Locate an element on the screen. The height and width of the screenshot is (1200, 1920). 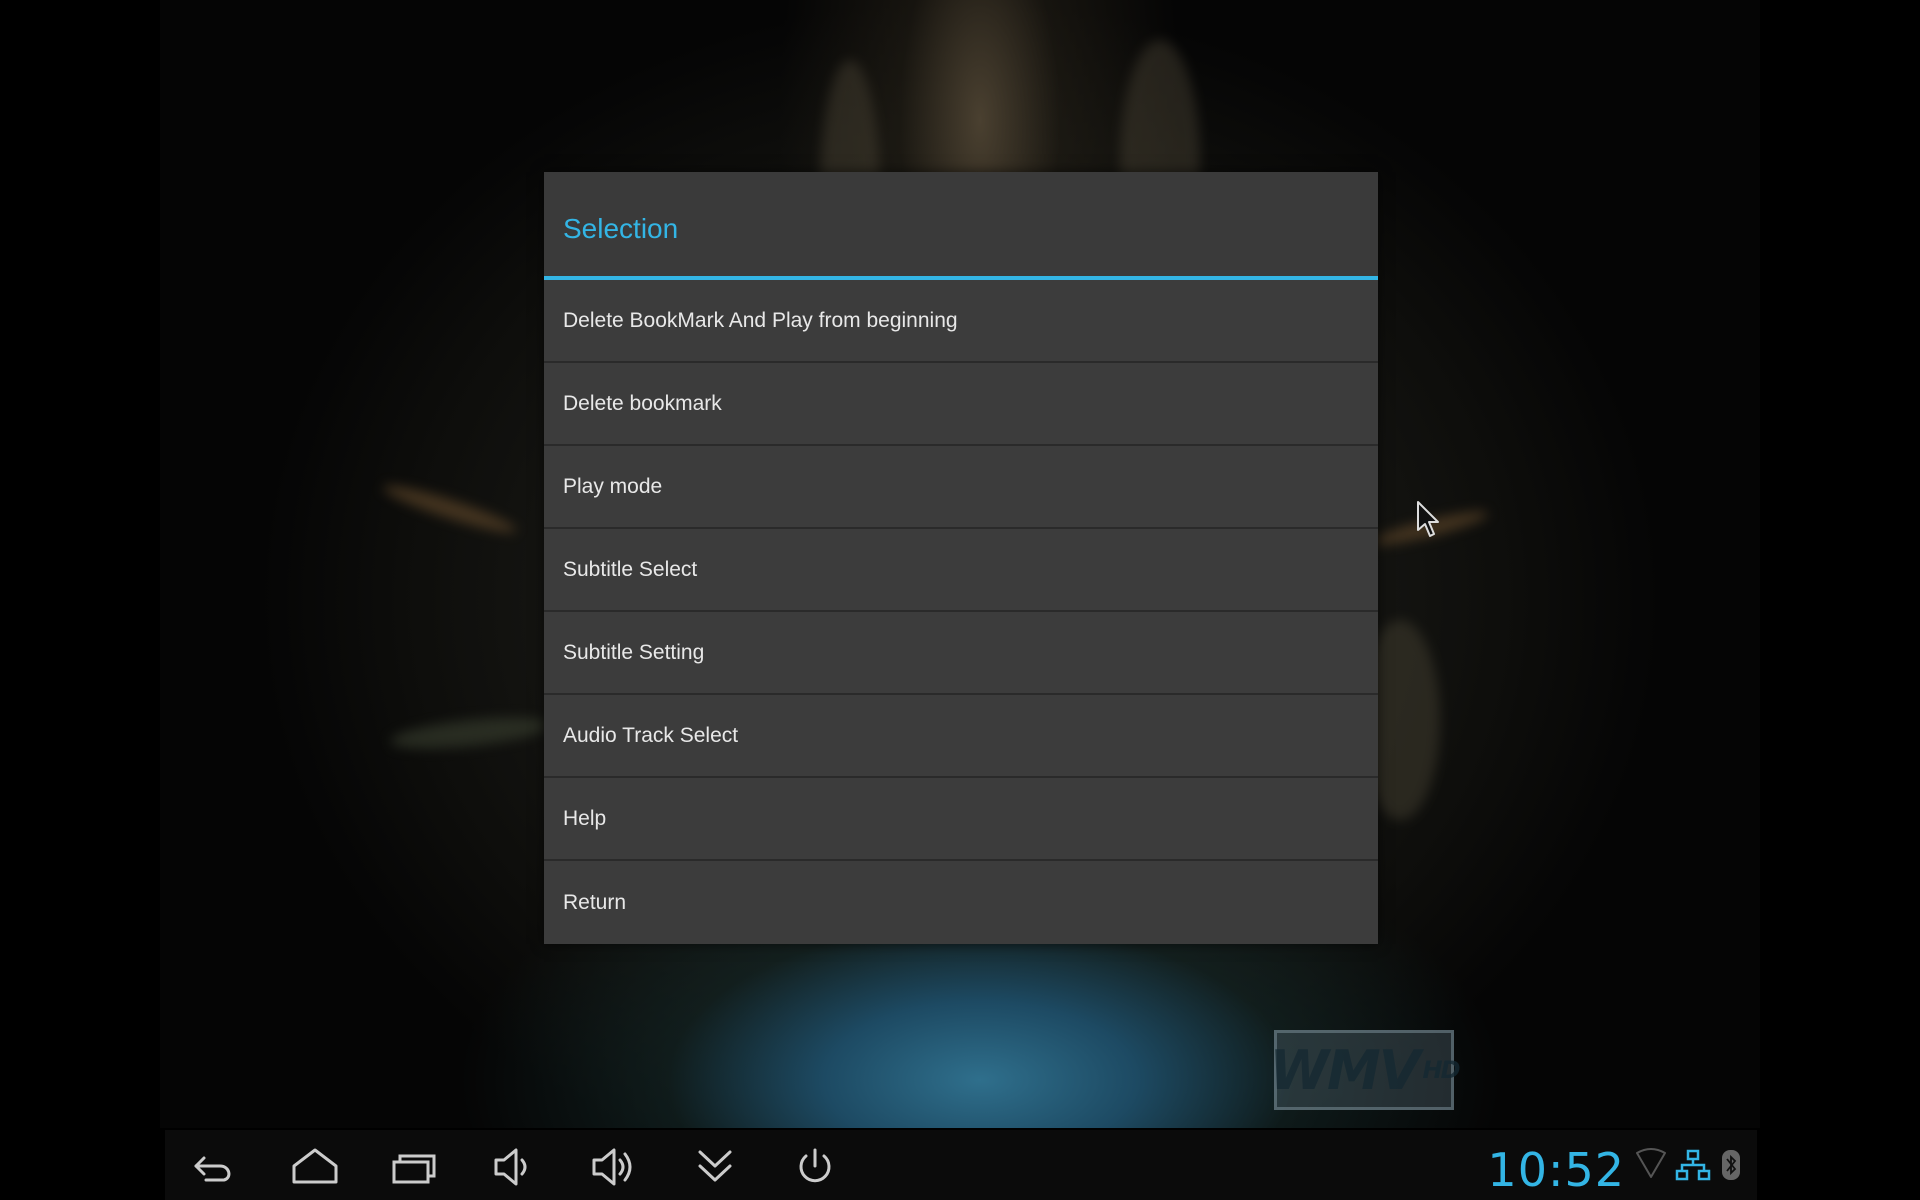
watermark-sub-text: HD is located at coordinates (1441, 1070).